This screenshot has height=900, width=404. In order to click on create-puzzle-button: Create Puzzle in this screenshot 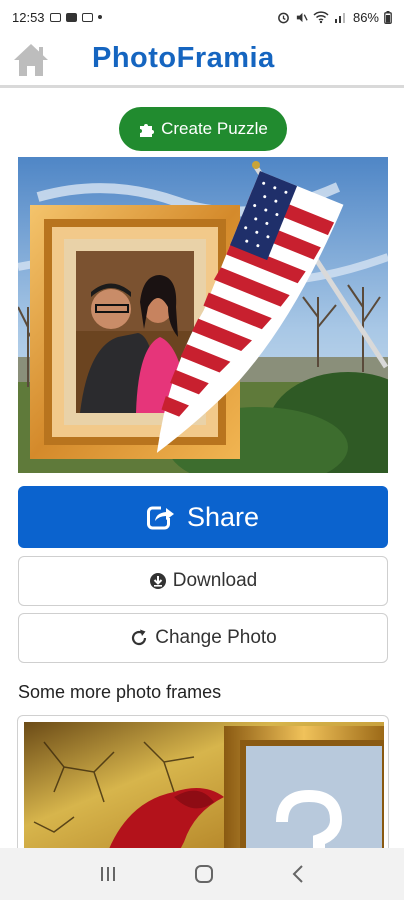, I will do `click(203, 129)`.